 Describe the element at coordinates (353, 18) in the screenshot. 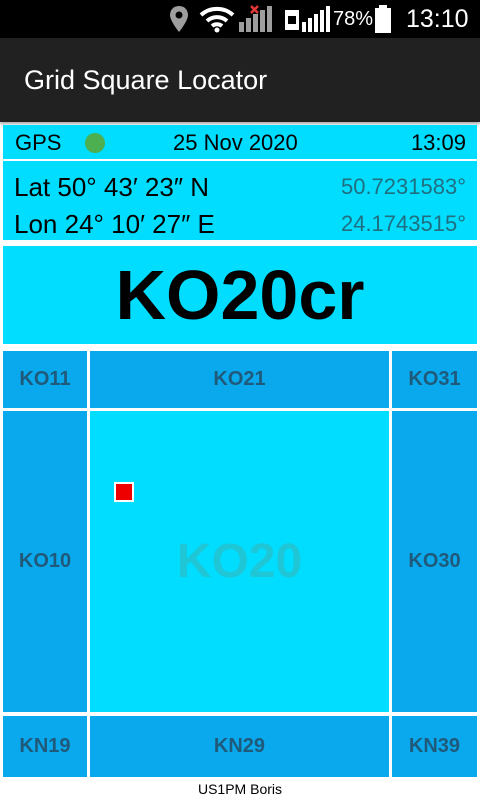

I see `battery-percent: 78%` at that location.